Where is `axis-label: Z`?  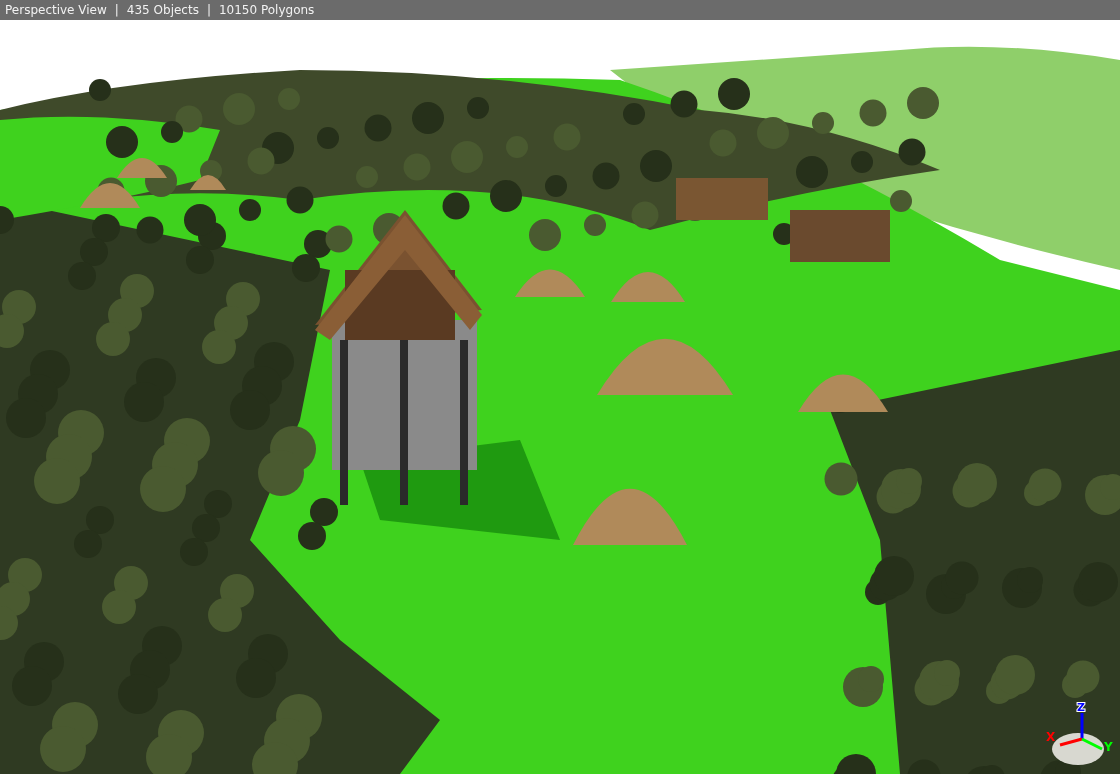 axis-label: Z is located at coordinates (1081, 707).